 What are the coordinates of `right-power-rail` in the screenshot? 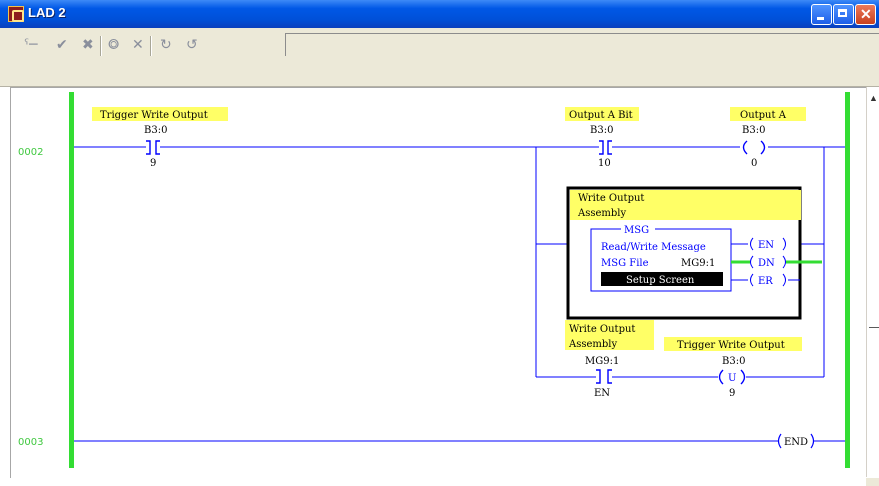 It's located at (847, 280).